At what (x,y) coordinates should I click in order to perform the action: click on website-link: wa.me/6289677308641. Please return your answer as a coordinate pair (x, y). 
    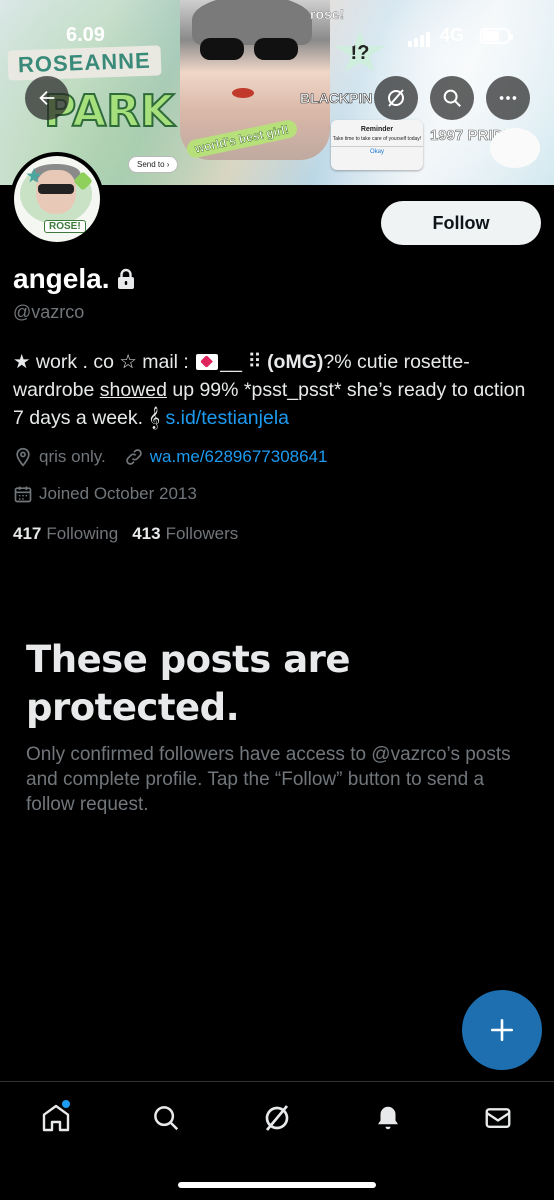
    Looking at the image, I should click on (239, 457).